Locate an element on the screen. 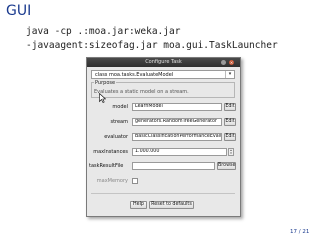  model-edit-button: Edit is located at coordinates (230, 107).